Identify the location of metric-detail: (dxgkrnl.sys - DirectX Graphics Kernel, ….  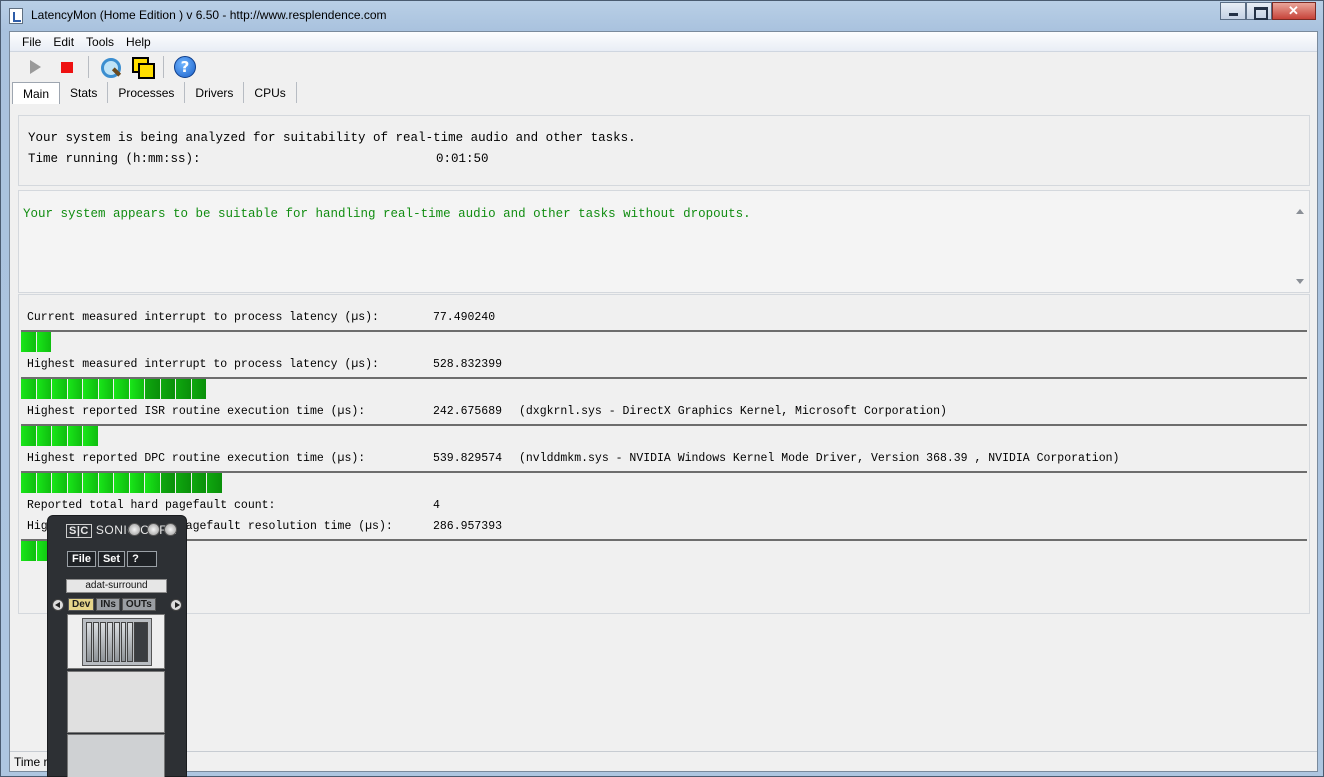
(733, 411).